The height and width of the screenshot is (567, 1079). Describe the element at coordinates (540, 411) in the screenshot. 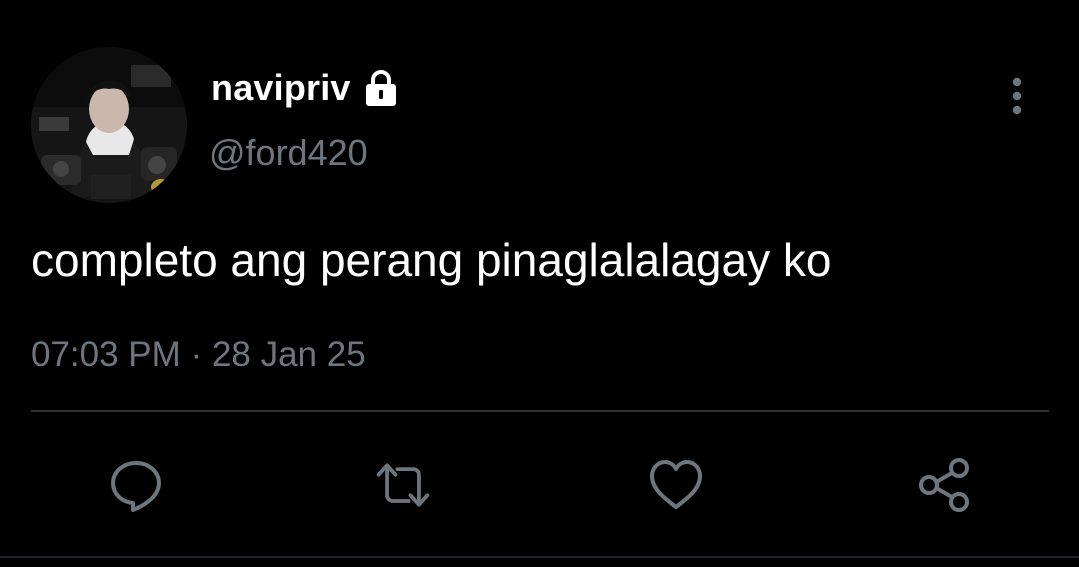

I see `divider` at that location.